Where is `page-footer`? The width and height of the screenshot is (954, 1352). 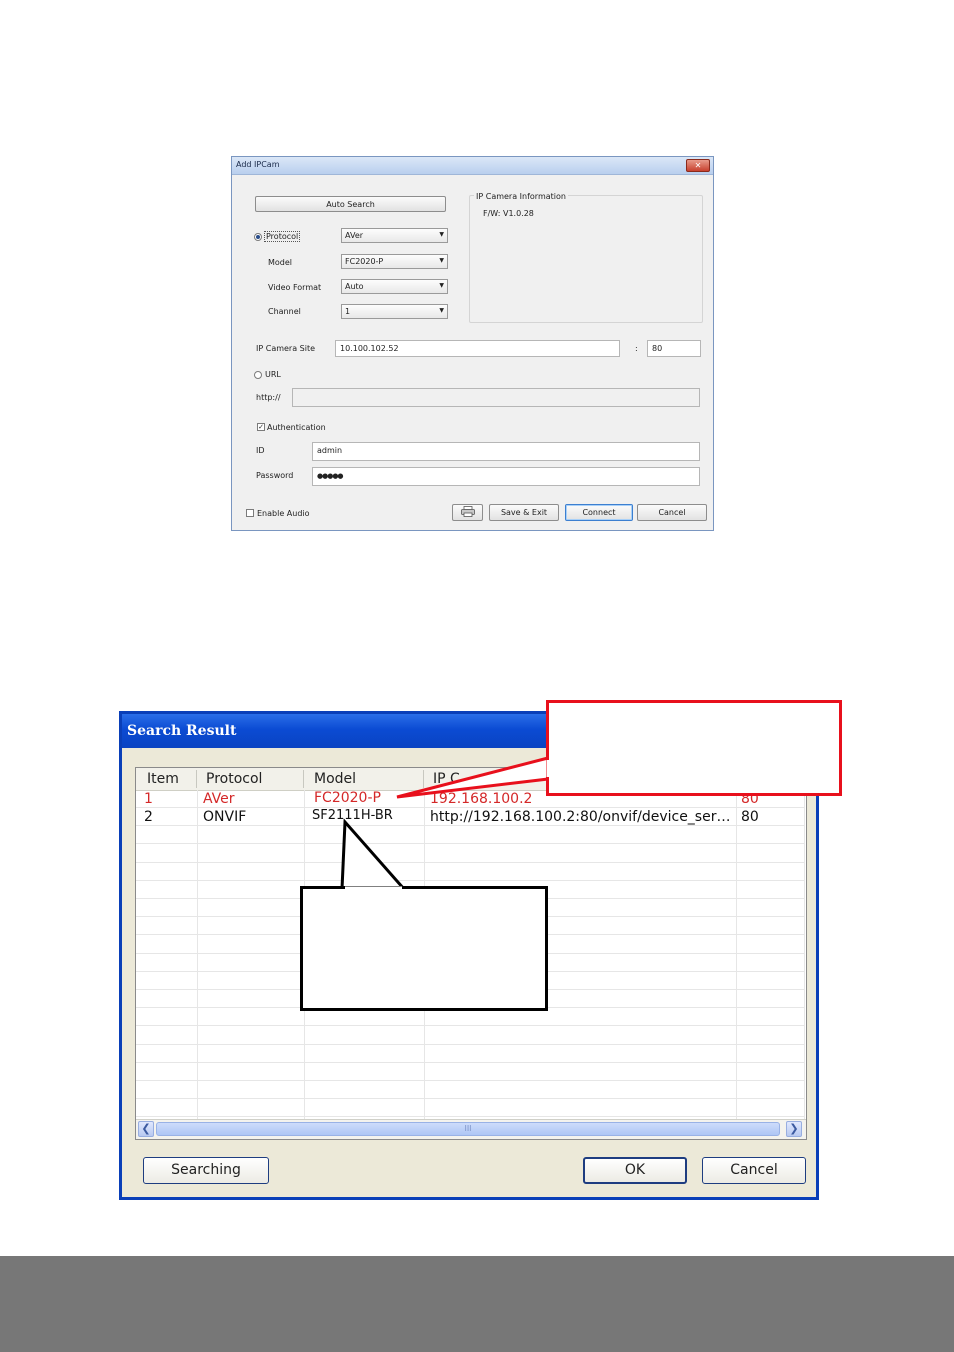 page-footer is located at coordinates (477, 1304).